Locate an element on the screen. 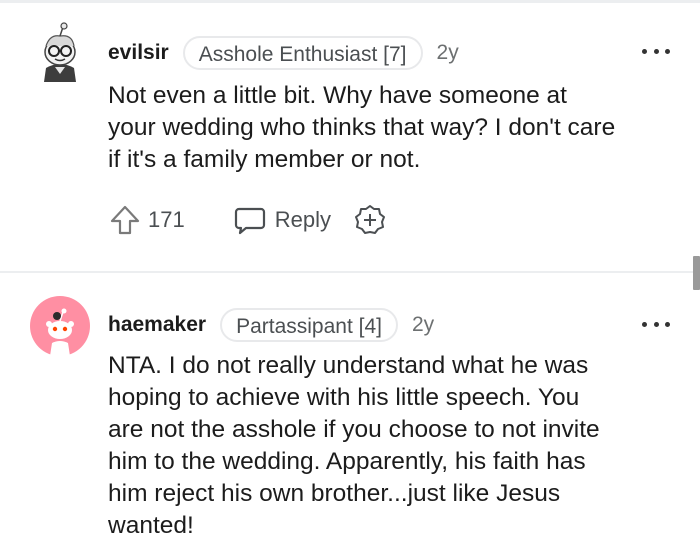 This screenshot has height=553, width=700. snoo-avatar-with-glasses-icon is located at coordinates (60, 52).